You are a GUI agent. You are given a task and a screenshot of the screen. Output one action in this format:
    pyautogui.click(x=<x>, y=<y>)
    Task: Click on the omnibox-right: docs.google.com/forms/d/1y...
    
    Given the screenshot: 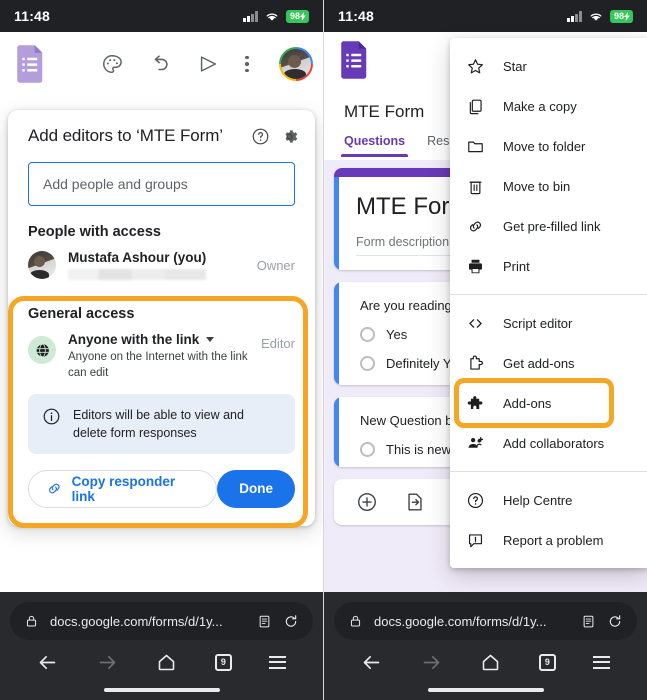 What is the action you would take?
    pyautogui.click(x=485, y=621)
    